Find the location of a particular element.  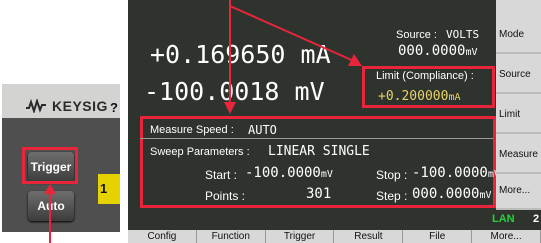

step-value-number: 000.0000 is located at coordinates (446, 194).